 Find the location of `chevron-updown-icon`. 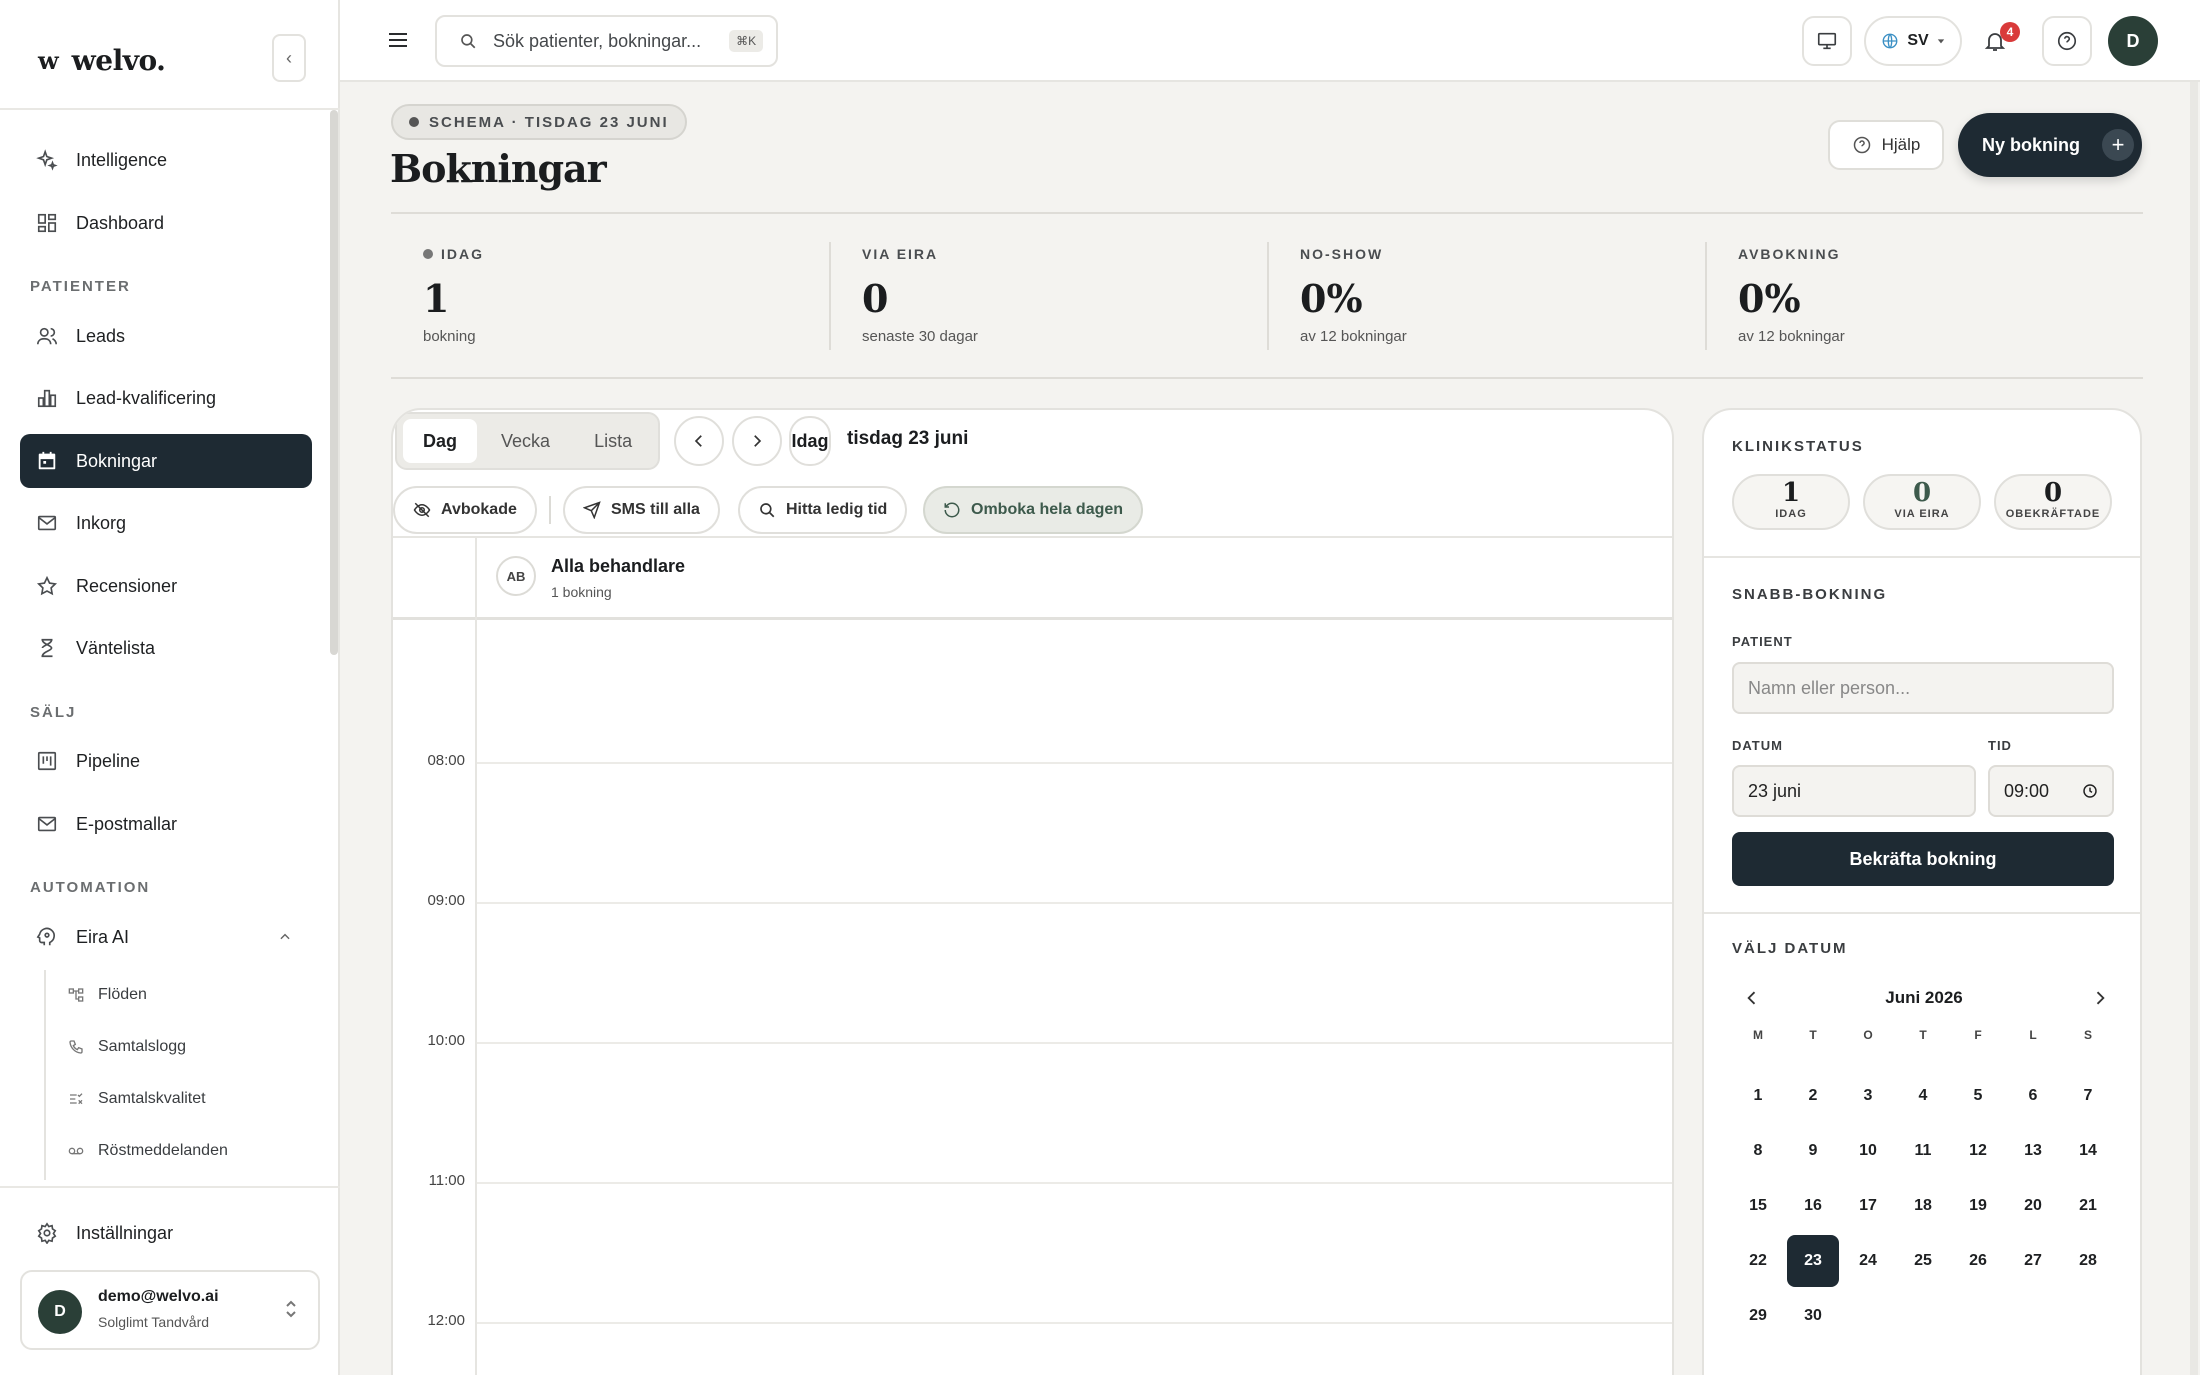

chevron-updown-icon is located at coordinates (291, 1309).